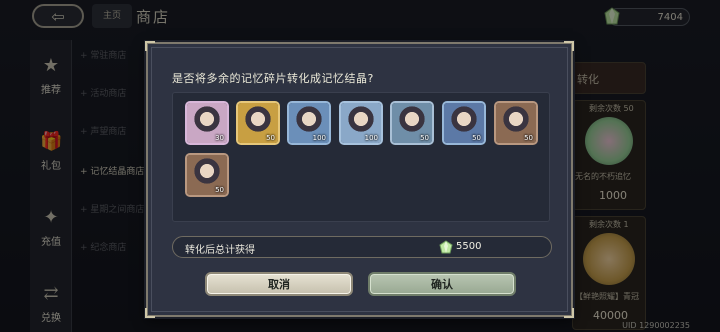  I want to click on cancel-button: 取消, so click(279, 284).